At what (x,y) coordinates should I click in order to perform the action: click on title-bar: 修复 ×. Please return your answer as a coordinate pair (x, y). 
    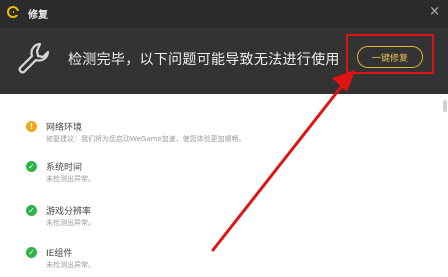
    Looking at the image, I should click on (224, 14).